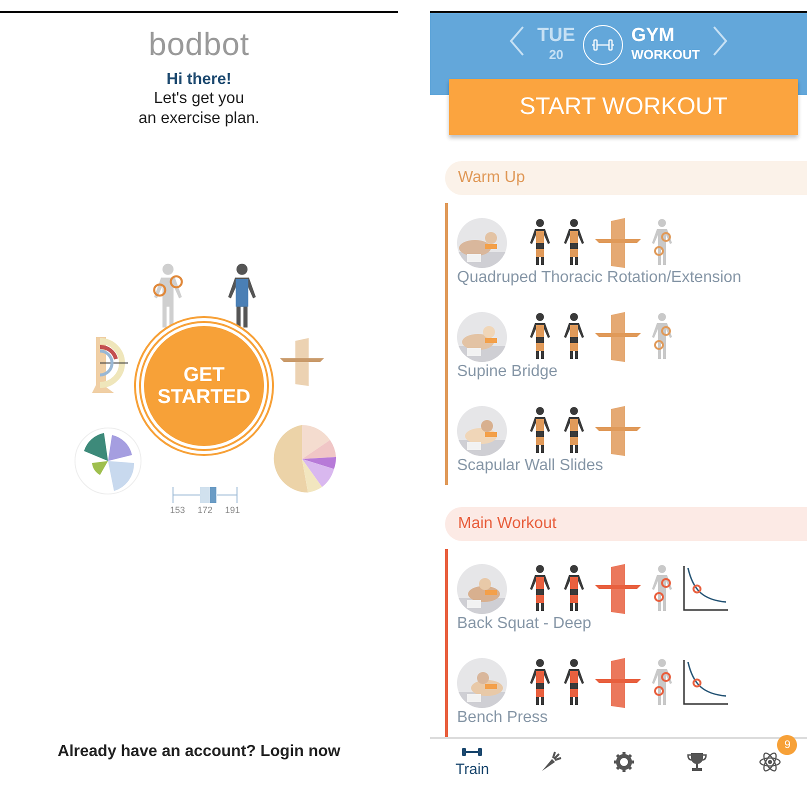  I want to click on exercise-name: Back Squat - Deep, so click(632, 624).